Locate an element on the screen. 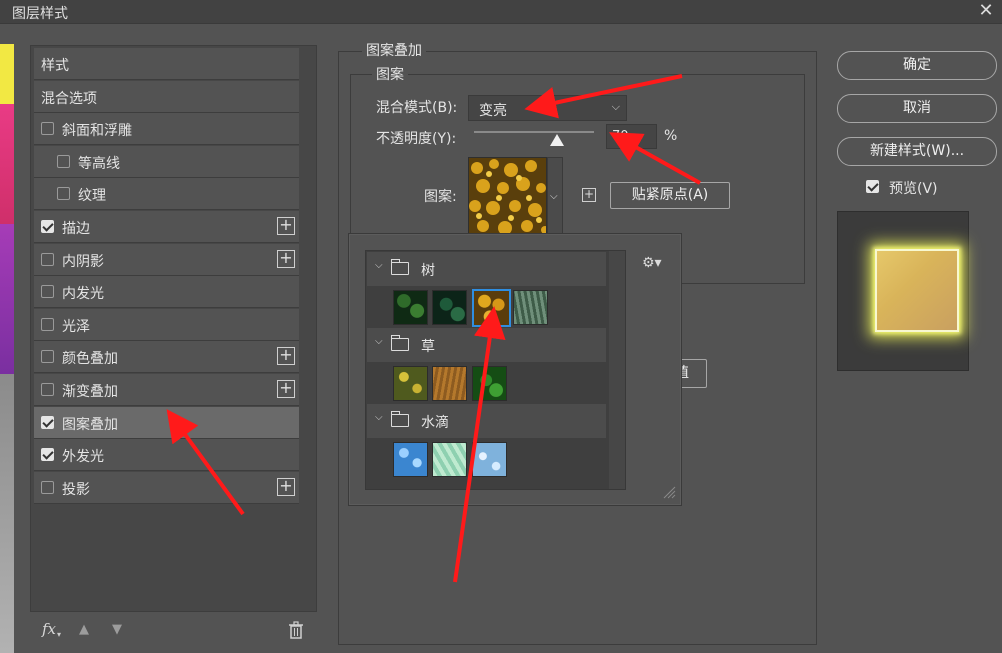  style-item-label: 样式 is located at coordinates (55, 66).